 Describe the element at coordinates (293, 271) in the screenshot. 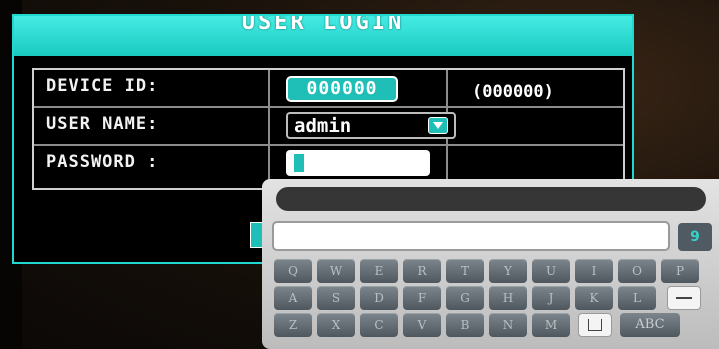

I see `key-q: Q` at that location.